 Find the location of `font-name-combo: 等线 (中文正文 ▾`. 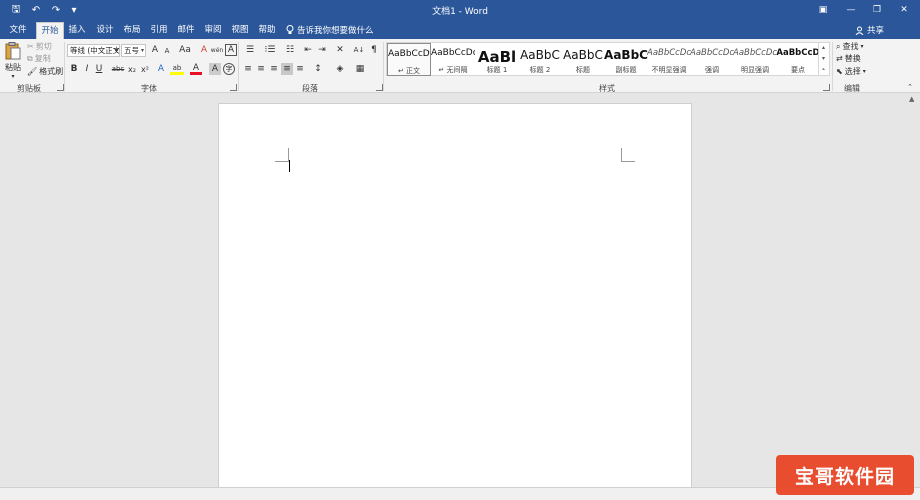

font-name-combo: 等线 (中文正文 ▾ is located at coordinates (93, 50).